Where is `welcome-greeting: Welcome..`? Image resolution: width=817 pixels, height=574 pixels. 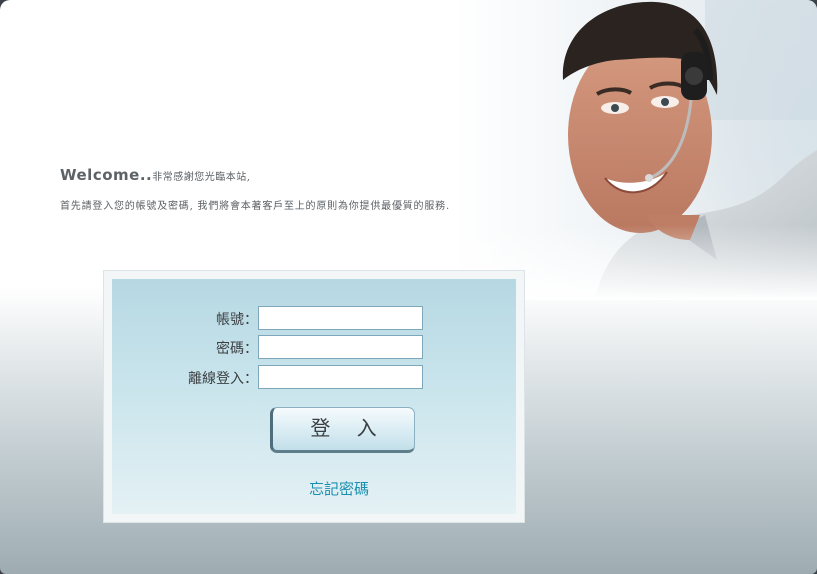
welcome-greeting: Welcome.. is located at coordinates (106, 175).